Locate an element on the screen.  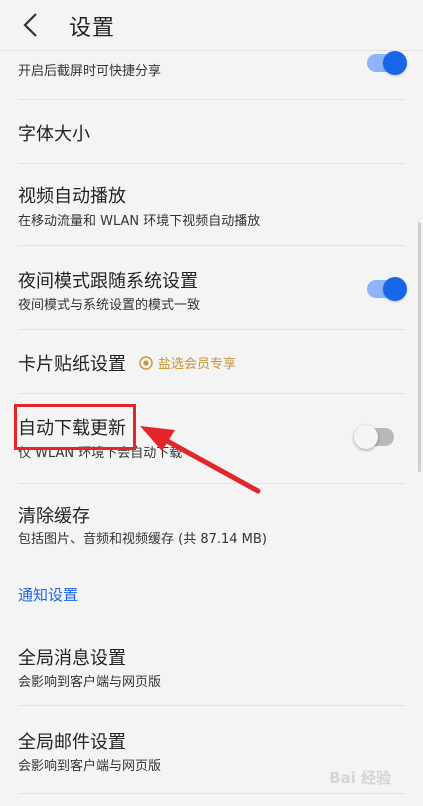
scrollbar is located at coordinates (419, 347).